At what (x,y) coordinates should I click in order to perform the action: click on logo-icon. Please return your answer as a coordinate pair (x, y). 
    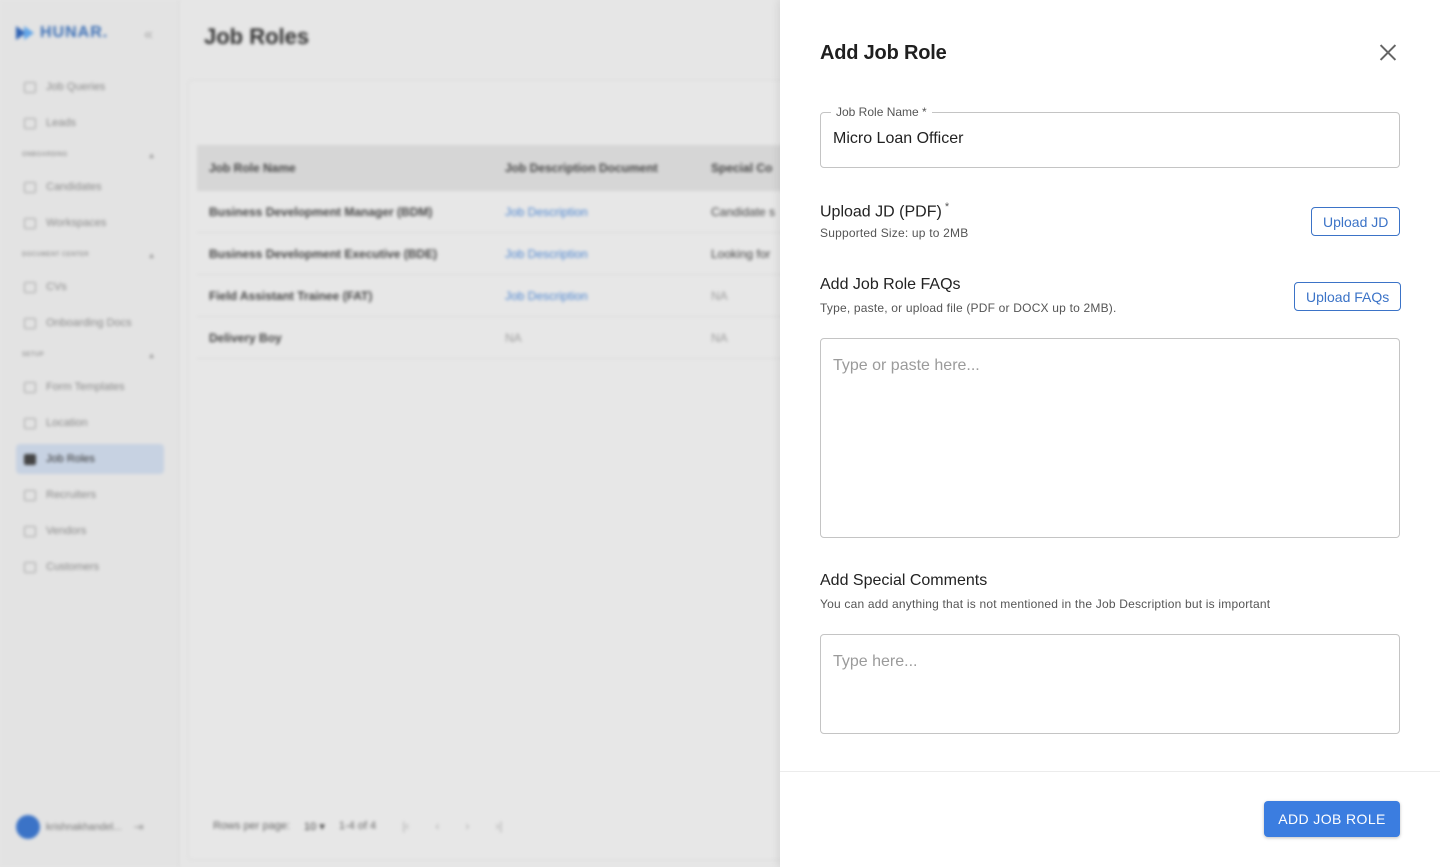
    Looking at the image, I should click on (26, 33).